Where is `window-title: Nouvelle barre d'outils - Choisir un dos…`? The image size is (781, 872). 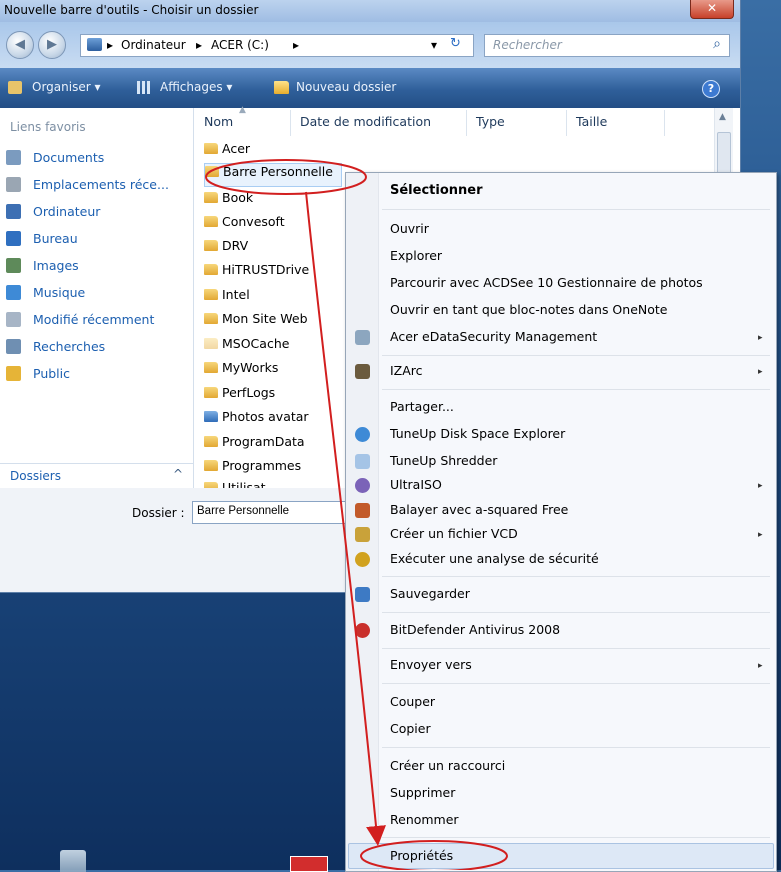 window-title: Nouvelle barre d'outils - Choisir un dos… is located at coordinates (131, 10).